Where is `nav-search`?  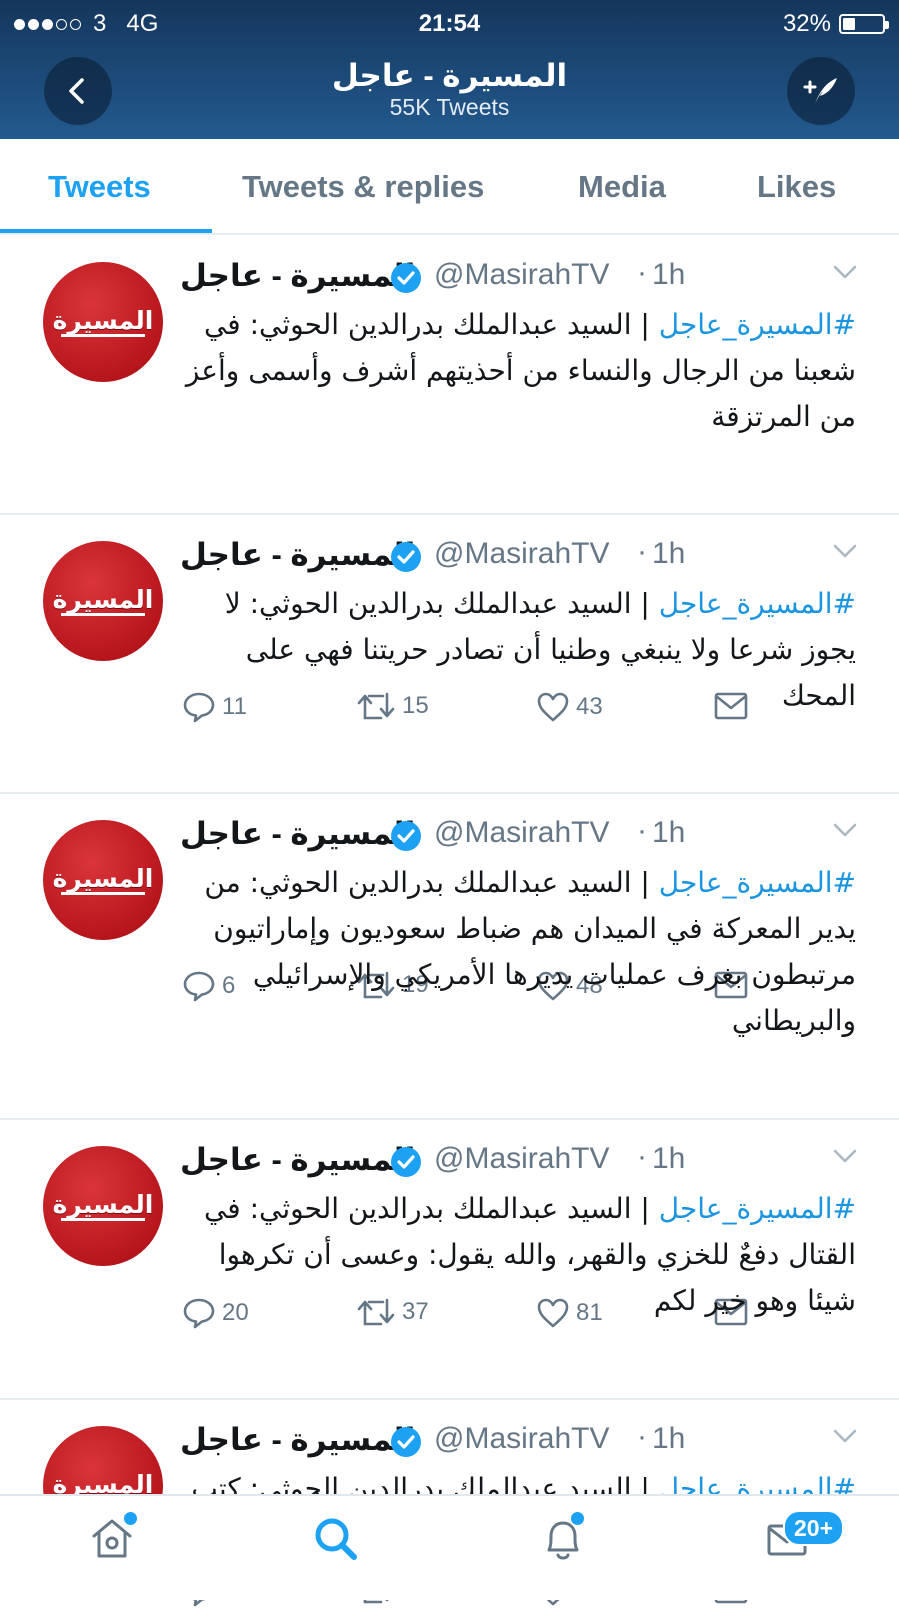 nav-search is located at coordinates (336, 1541).